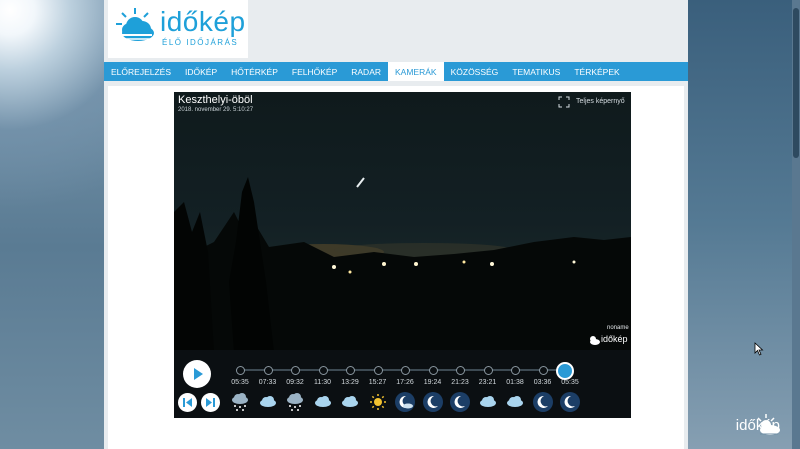  What do you see at coordinates (350, 382) in the screenshot?
I see `timeline-time-label: 13:29` at bounding box center [350, 382].